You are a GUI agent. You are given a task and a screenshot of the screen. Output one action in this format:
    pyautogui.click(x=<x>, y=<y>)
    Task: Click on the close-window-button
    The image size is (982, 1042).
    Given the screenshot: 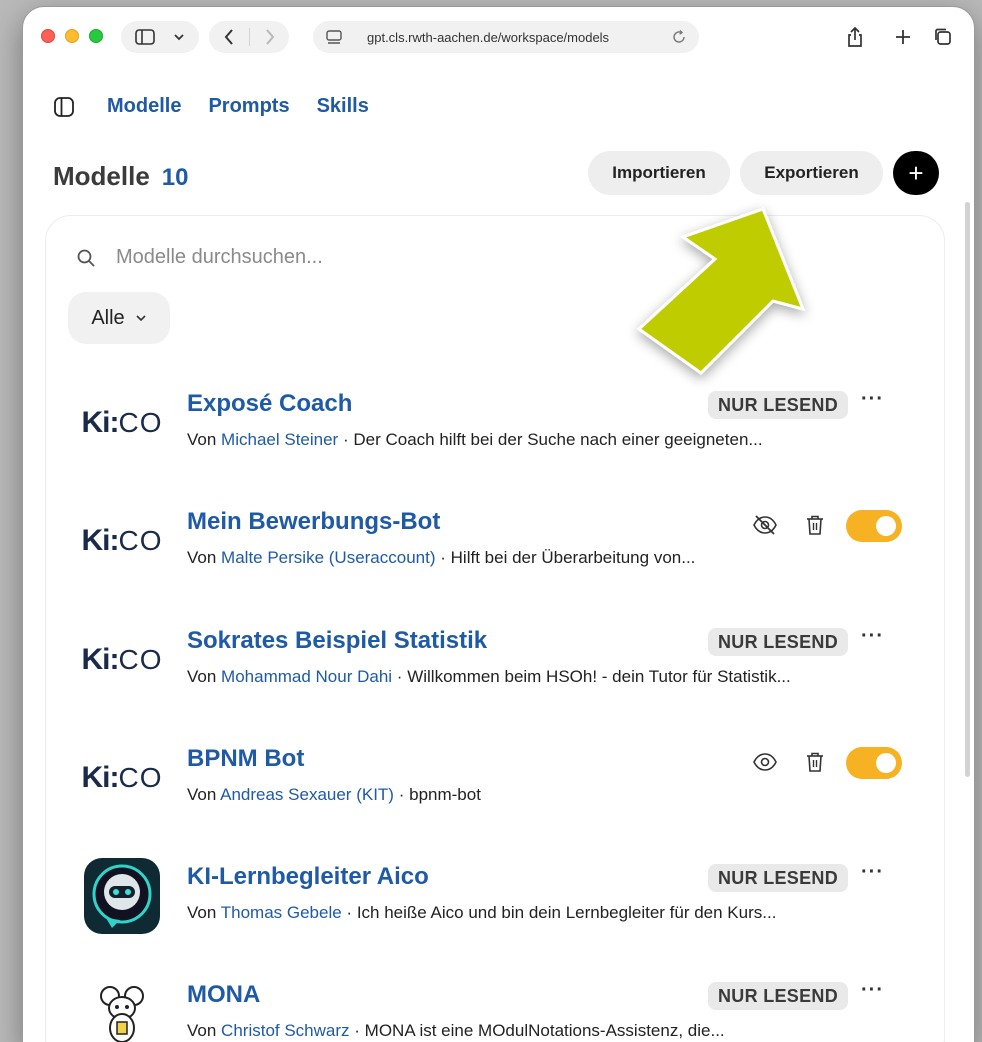 What is the action you would take?
    pyautogui.click(x=48, y=36)
    